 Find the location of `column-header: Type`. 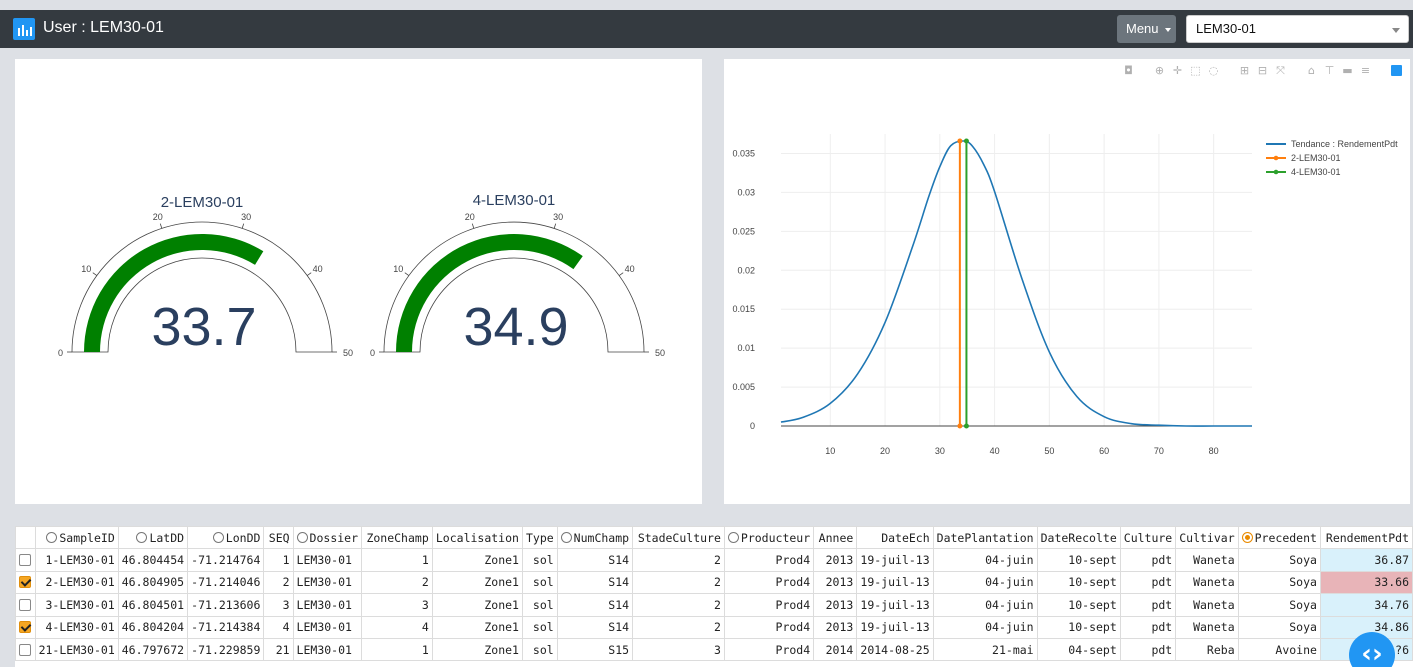

column-header: Type is located at coordinates (539, 538).